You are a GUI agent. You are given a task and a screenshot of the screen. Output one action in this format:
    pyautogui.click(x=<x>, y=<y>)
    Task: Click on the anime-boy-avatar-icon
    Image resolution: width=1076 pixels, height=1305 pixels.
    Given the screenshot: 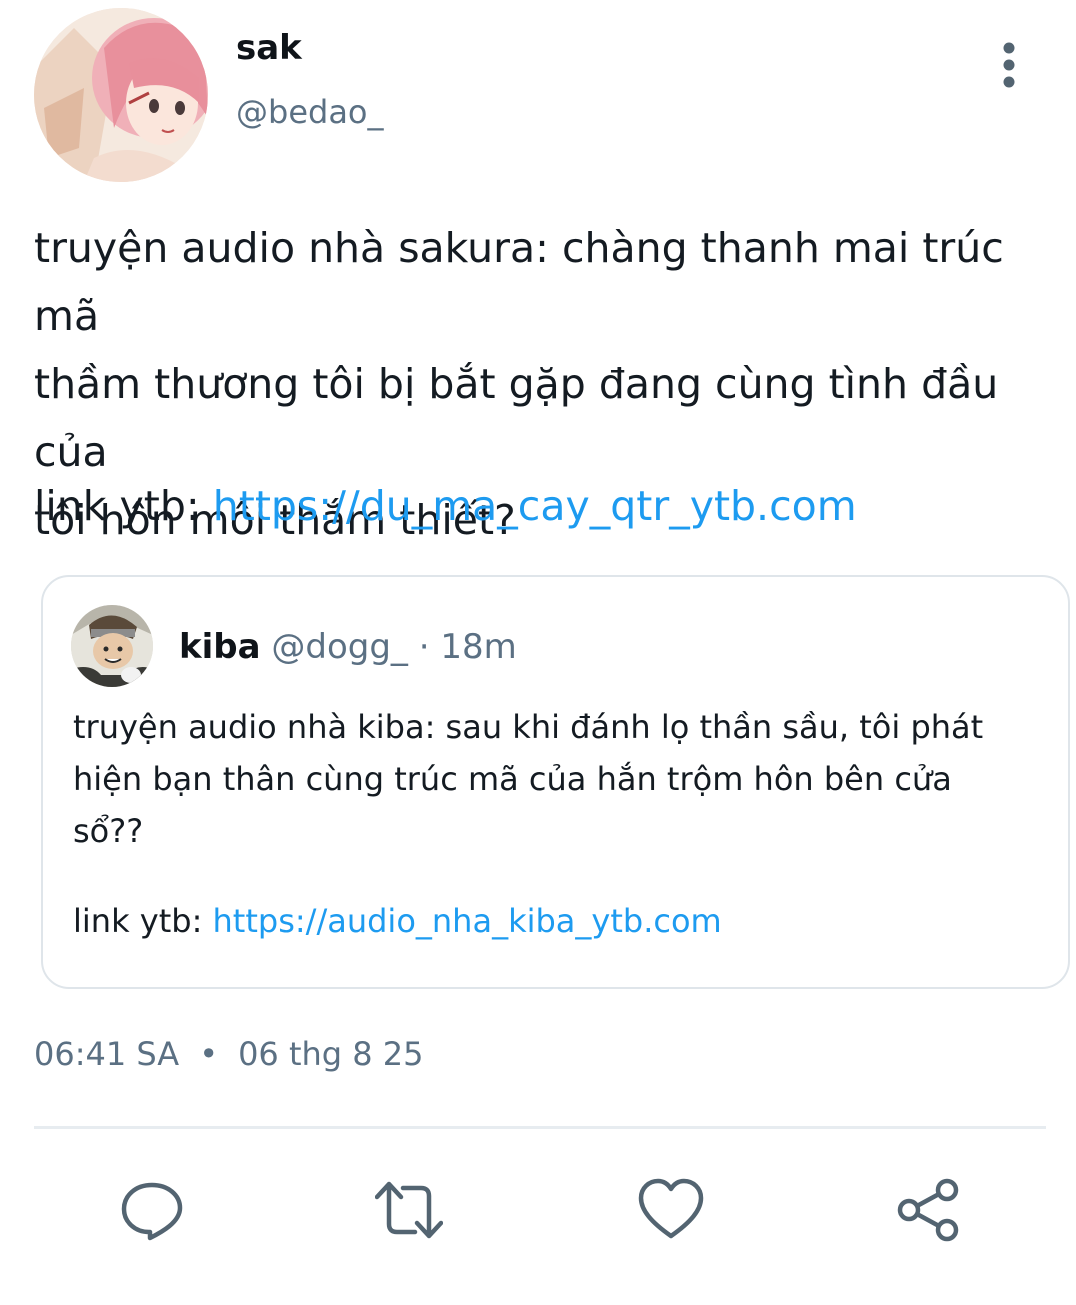 What is the action you would take?
    pyautogui.click(x=112, y=646)
    